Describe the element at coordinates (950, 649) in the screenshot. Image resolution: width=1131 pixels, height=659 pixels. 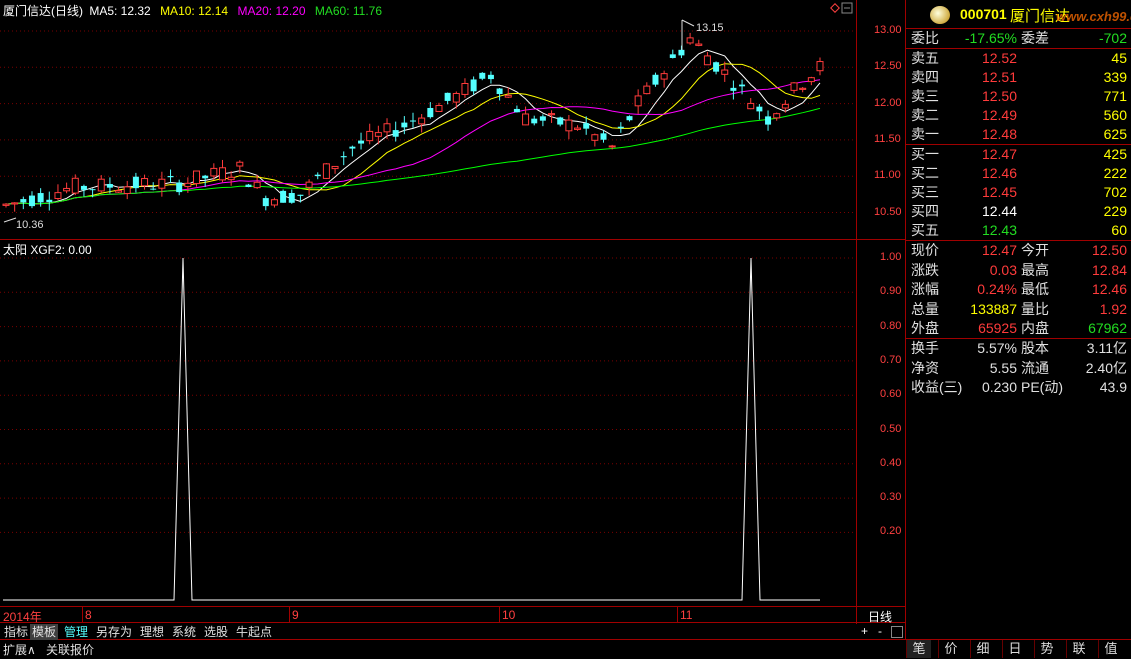
I see `panel-tab: 价` at that location.